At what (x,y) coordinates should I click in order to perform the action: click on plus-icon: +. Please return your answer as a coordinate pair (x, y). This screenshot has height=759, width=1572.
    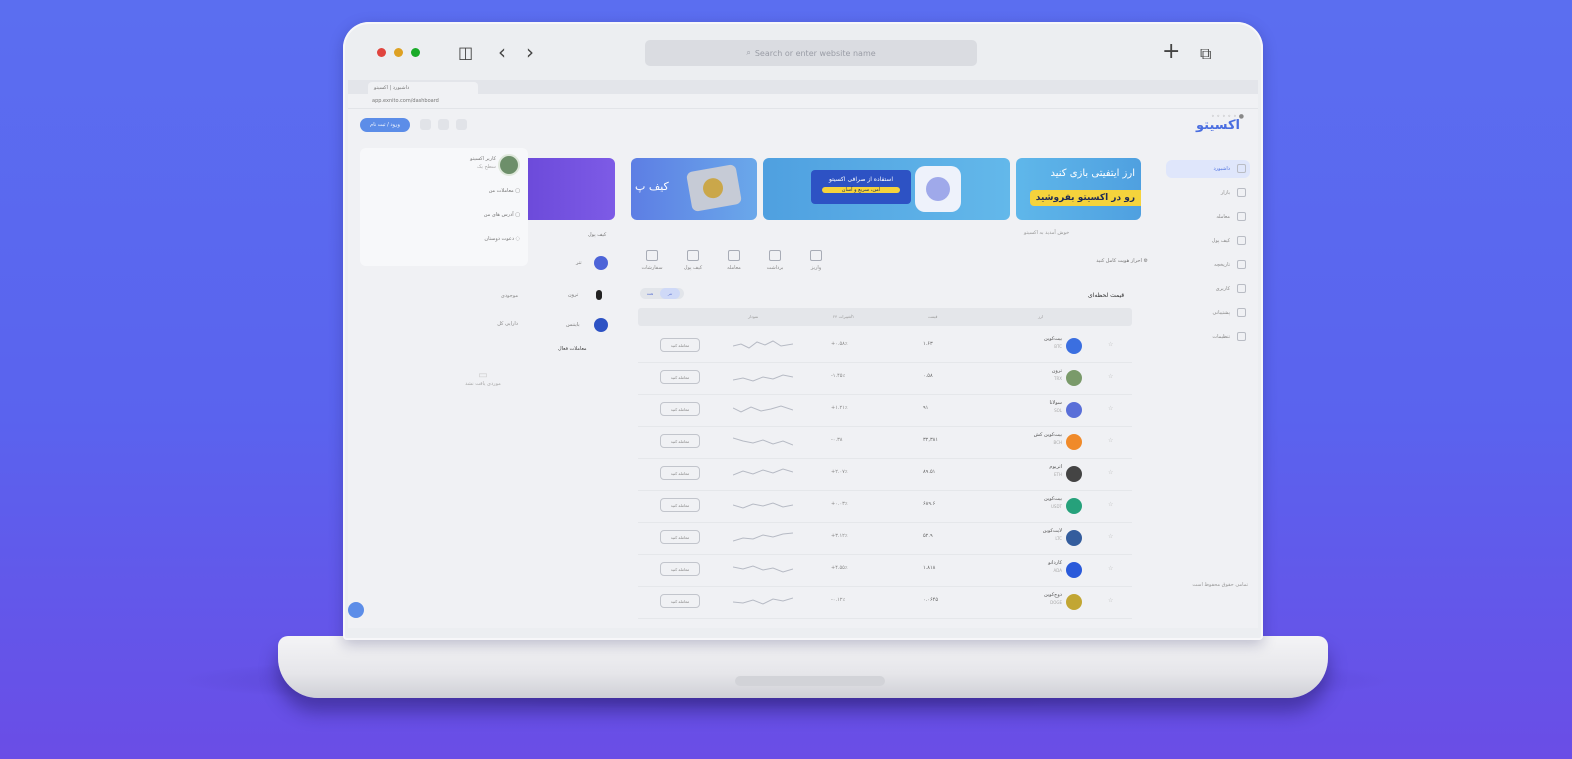
    Looking at the image, I should click on (1171, 52).